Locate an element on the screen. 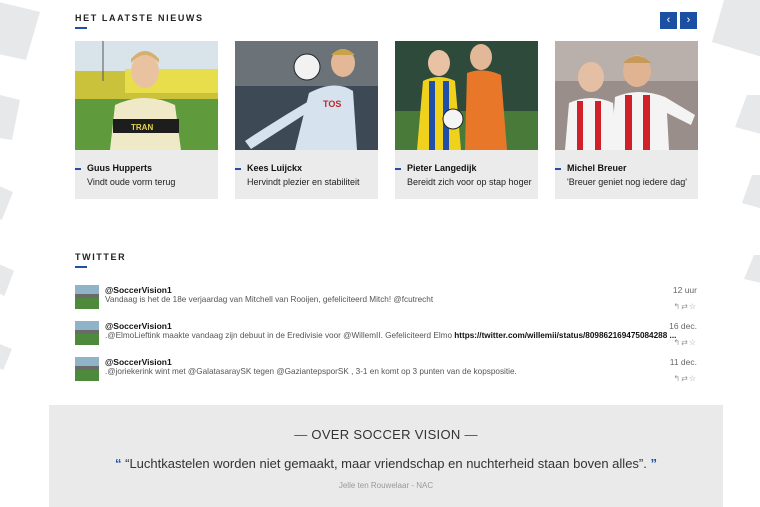 The height and width of the screenshot is (507, 760). about-title: — OVER SOCCER VISION — is located at coordinates (386, 434).